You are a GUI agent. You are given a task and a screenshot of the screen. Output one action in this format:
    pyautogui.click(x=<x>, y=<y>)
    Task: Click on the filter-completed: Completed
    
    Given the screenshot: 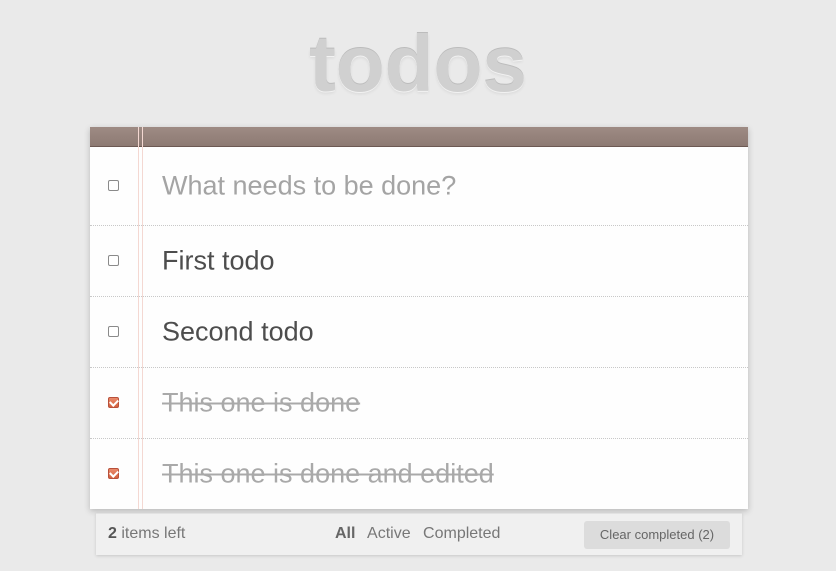 What is the action you would take?
    pyautogui.click(x=461, y=533)
    